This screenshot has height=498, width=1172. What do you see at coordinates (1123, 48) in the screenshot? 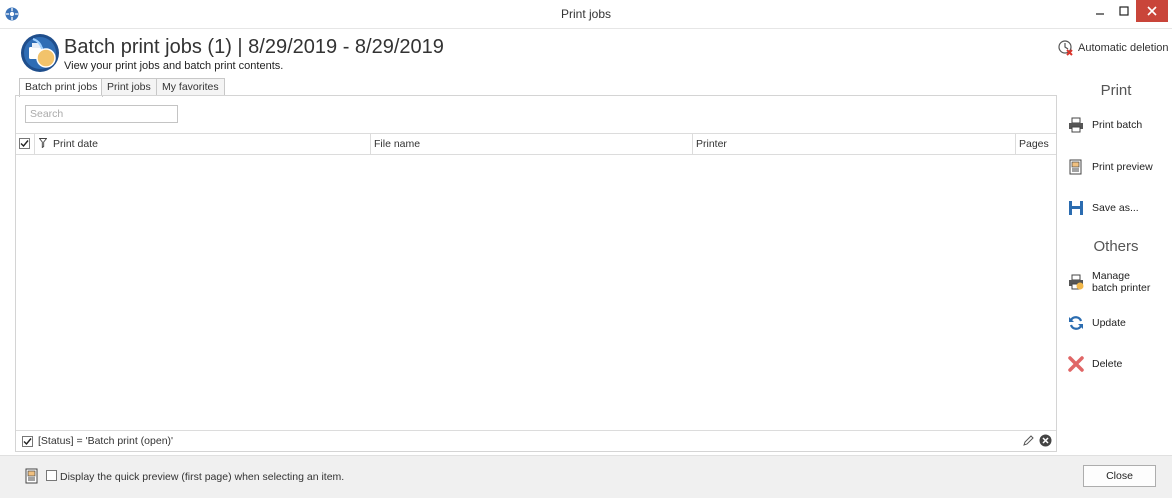
I see `automatic-deletion-label: Automatic deletion` at bounding box center [1123, 48].